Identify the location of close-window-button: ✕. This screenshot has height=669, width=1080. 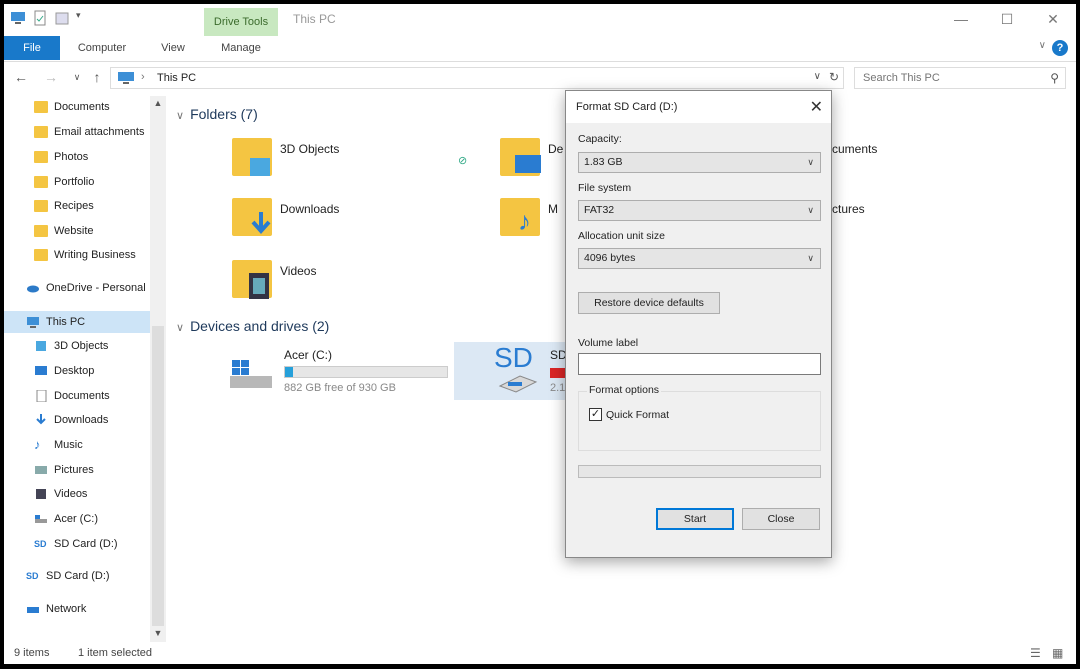
(1053, 19).